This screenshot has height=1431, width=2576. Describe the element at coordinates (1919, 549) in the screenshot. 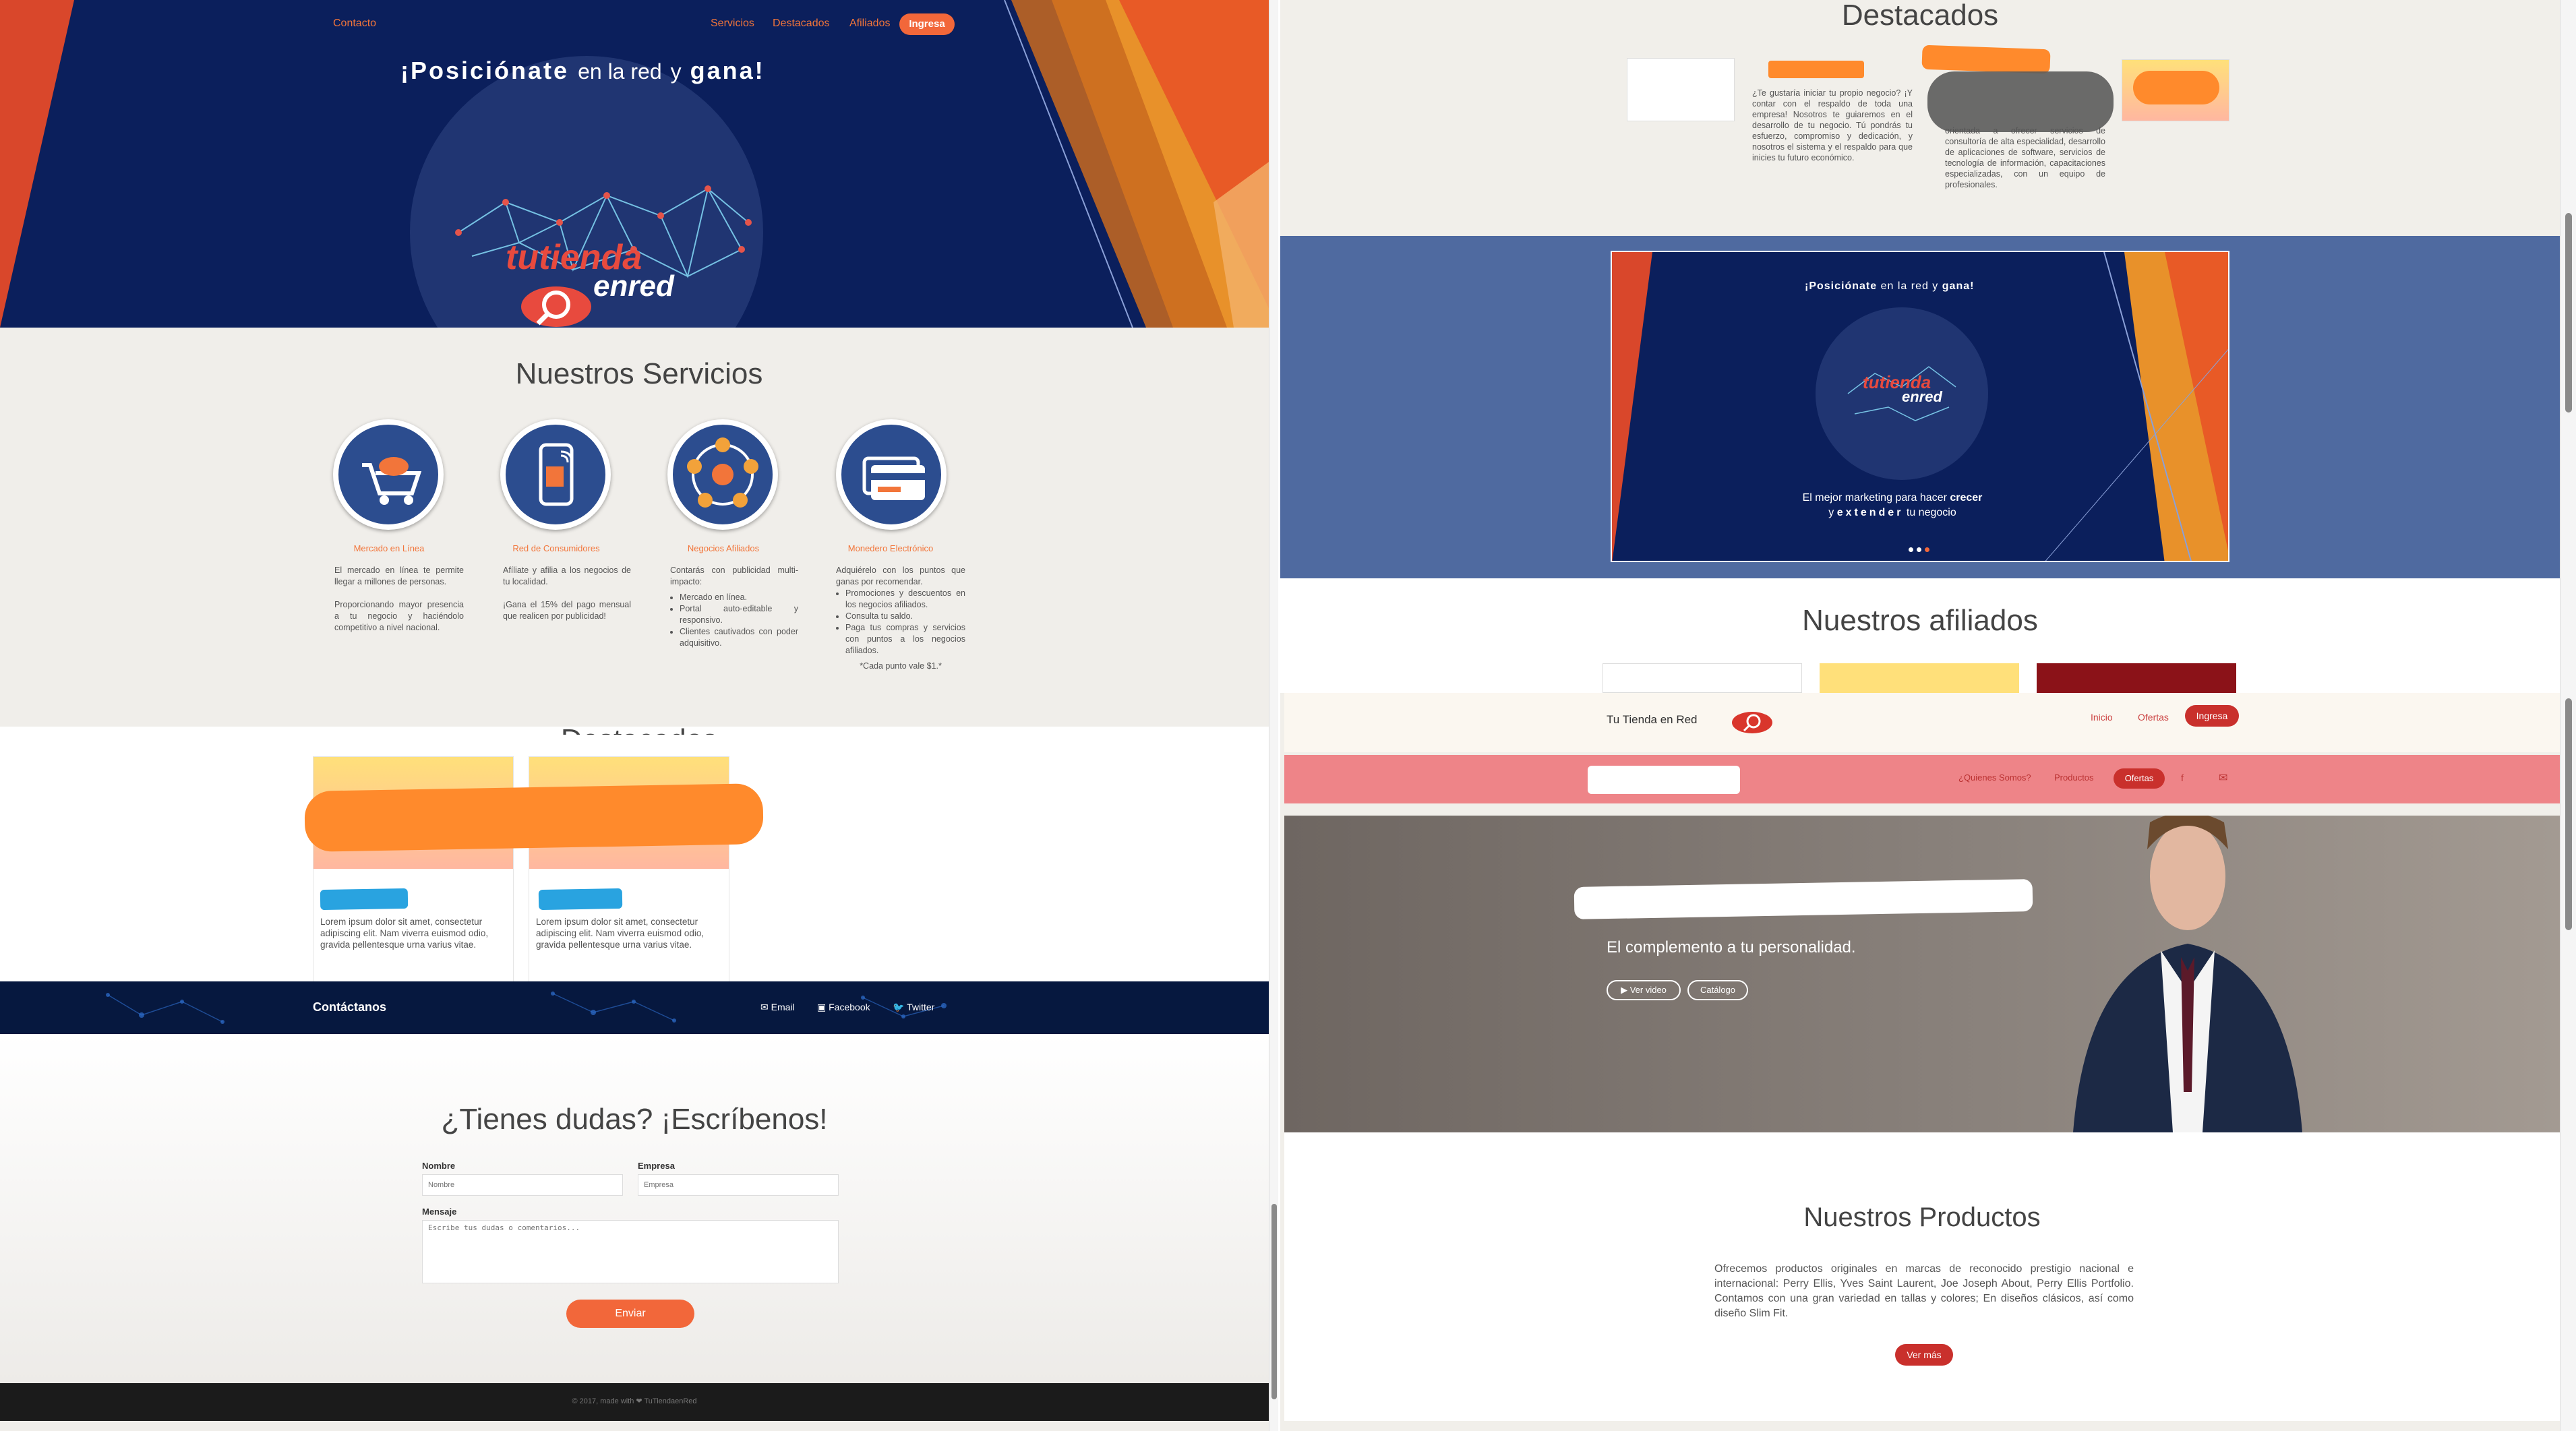

I see `carousel-indicators` at that location.